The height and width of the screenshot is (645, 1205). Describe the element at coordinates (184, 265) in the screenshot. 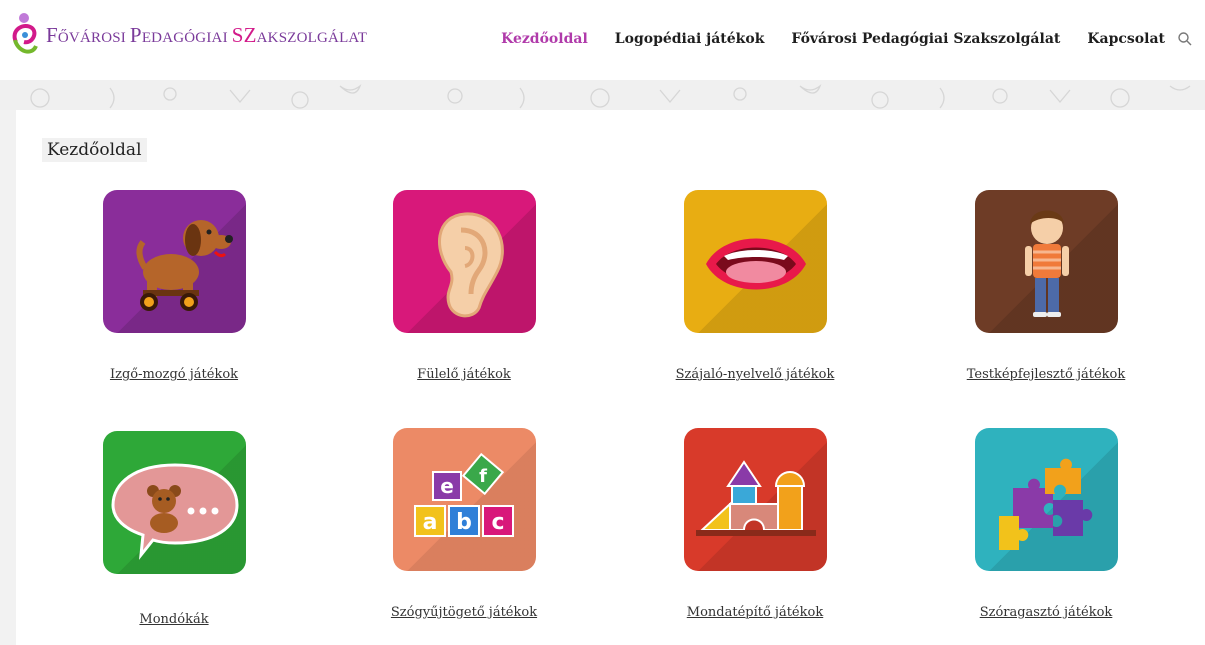

I see `dog-toy-icon` at that location.